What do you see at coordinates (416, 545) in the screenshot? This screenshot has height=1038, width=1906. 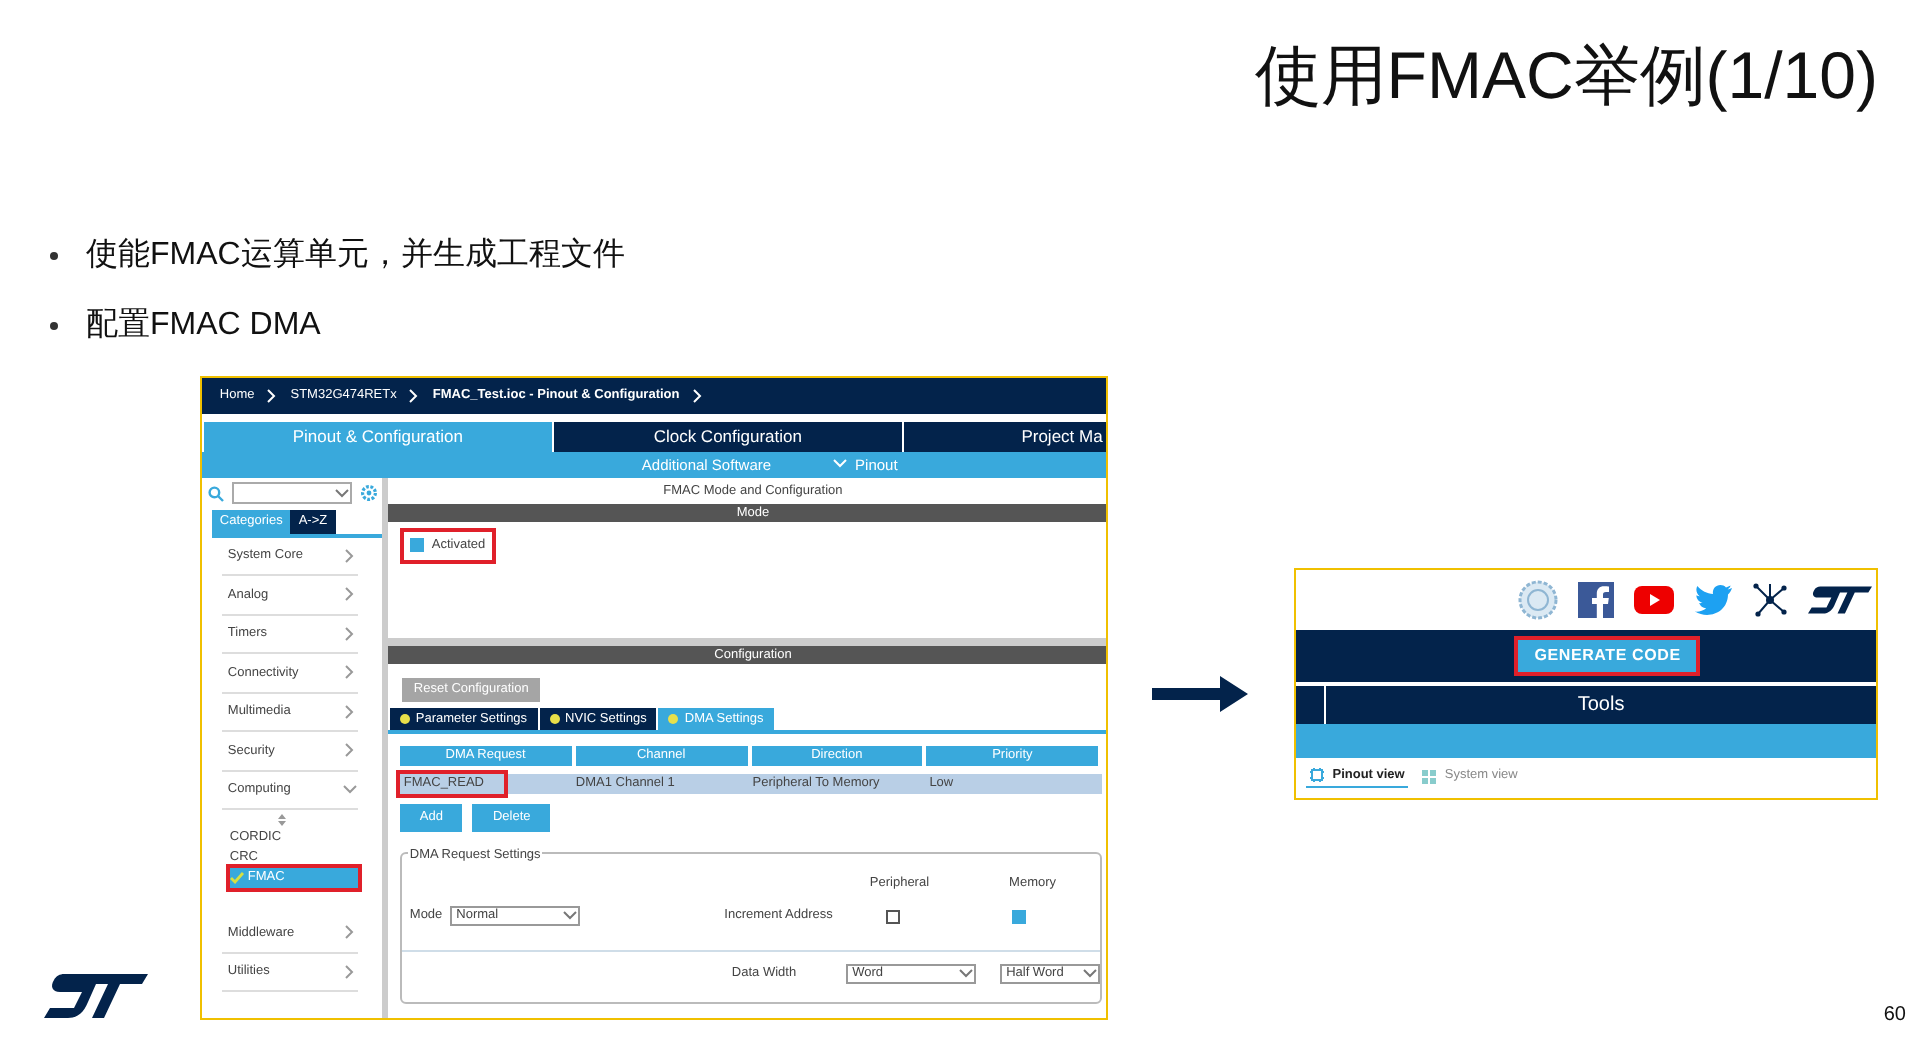 I see `checkbox-box` at bounding box center [416, 545].